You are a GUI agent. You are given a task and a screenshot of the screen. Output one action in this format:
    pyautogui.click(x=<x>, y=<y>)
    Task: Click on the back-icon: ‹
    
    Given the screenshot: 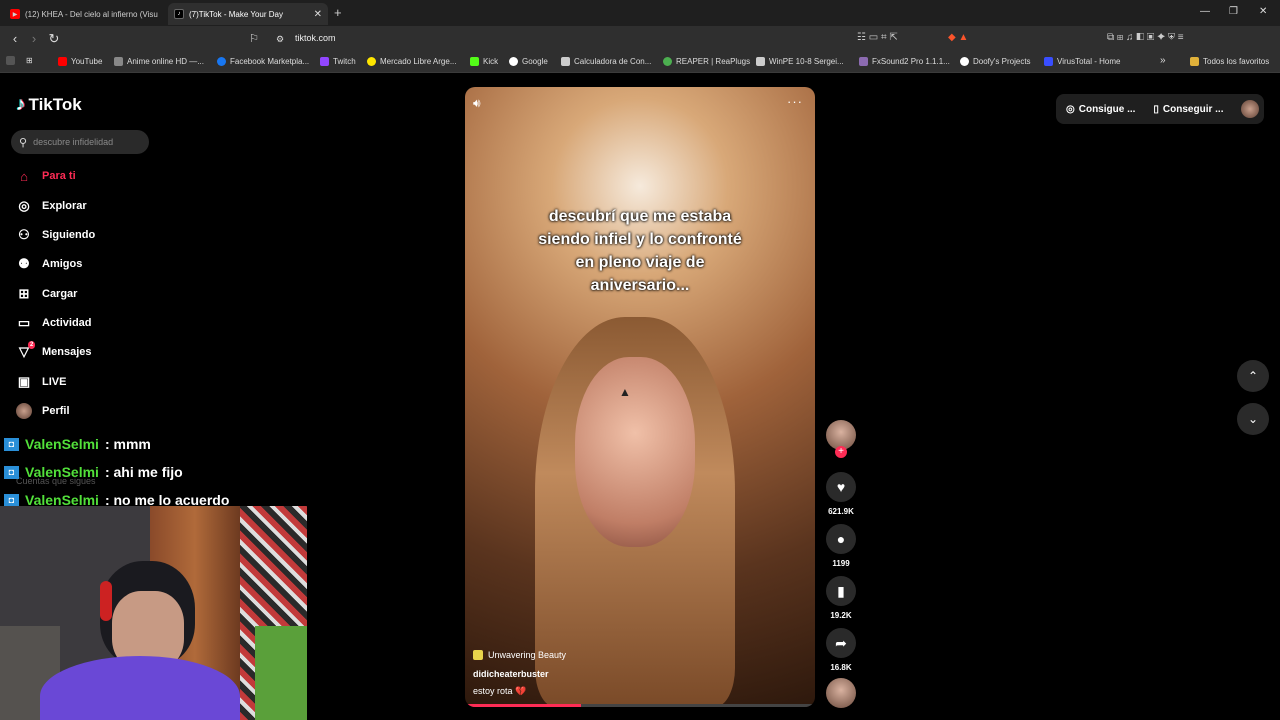 What is the action you would take?
    pyautogui.click(x=15, y=38)
    